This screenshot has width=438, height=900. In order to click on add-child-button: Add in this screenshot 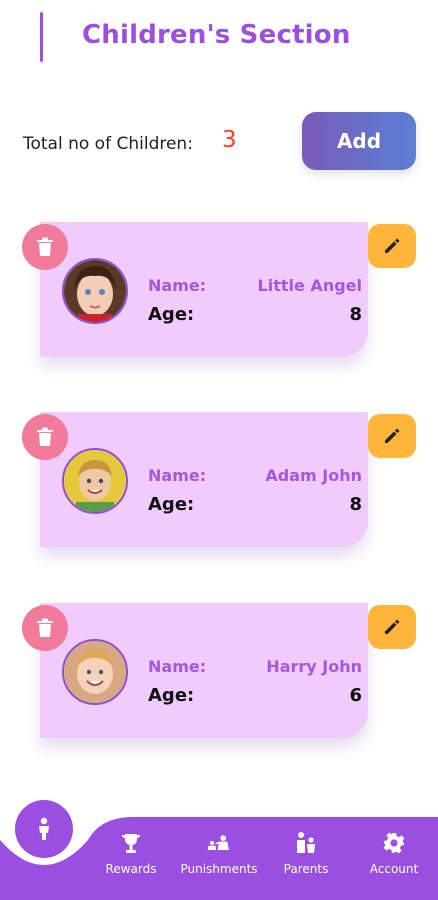, I will do `click(359, 141)`.